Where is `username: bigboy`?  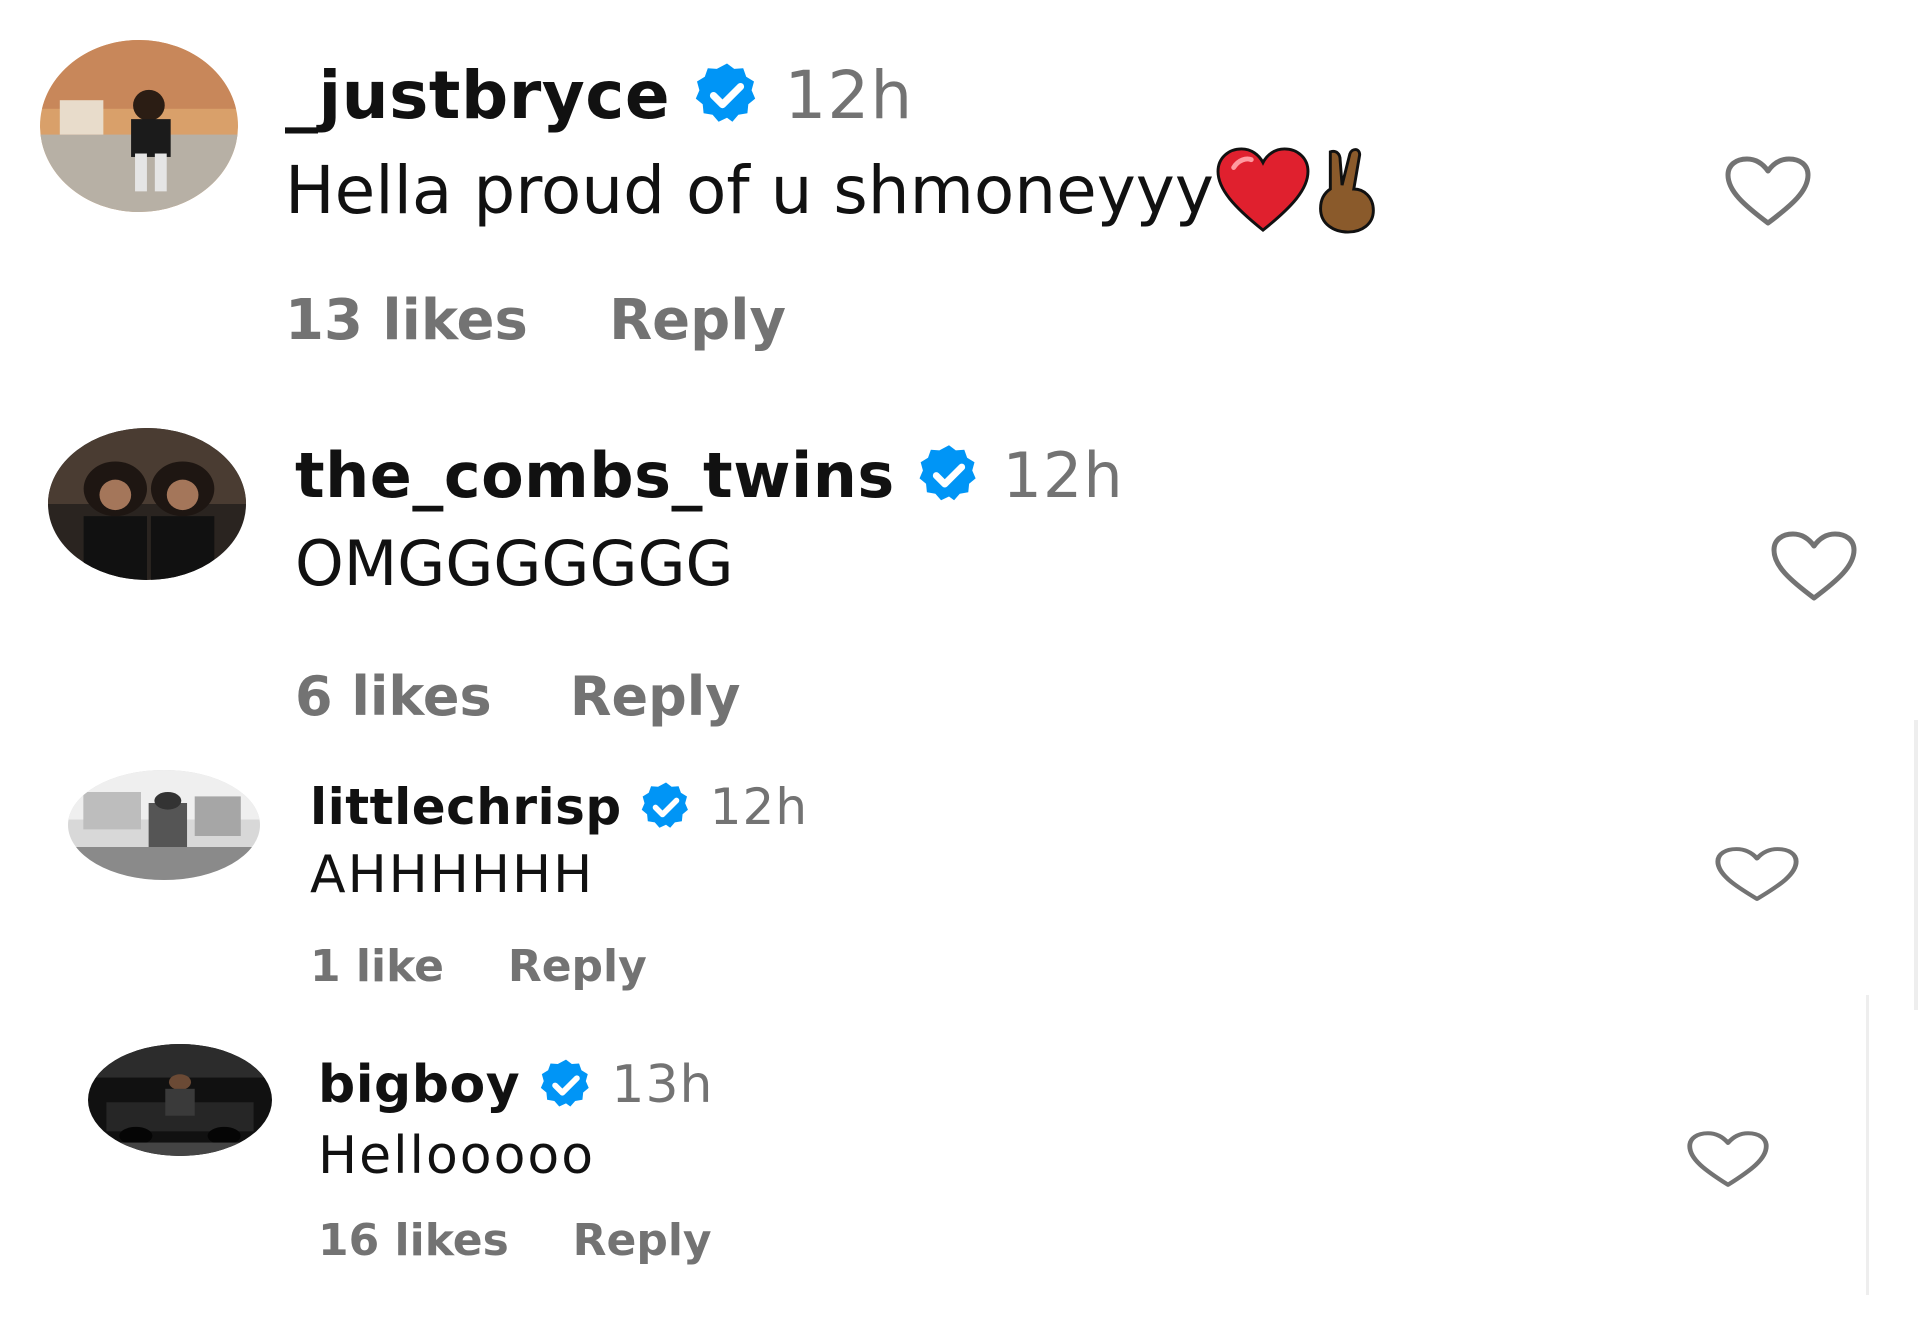
username: bigboy is located at coordinates (419, 1085).